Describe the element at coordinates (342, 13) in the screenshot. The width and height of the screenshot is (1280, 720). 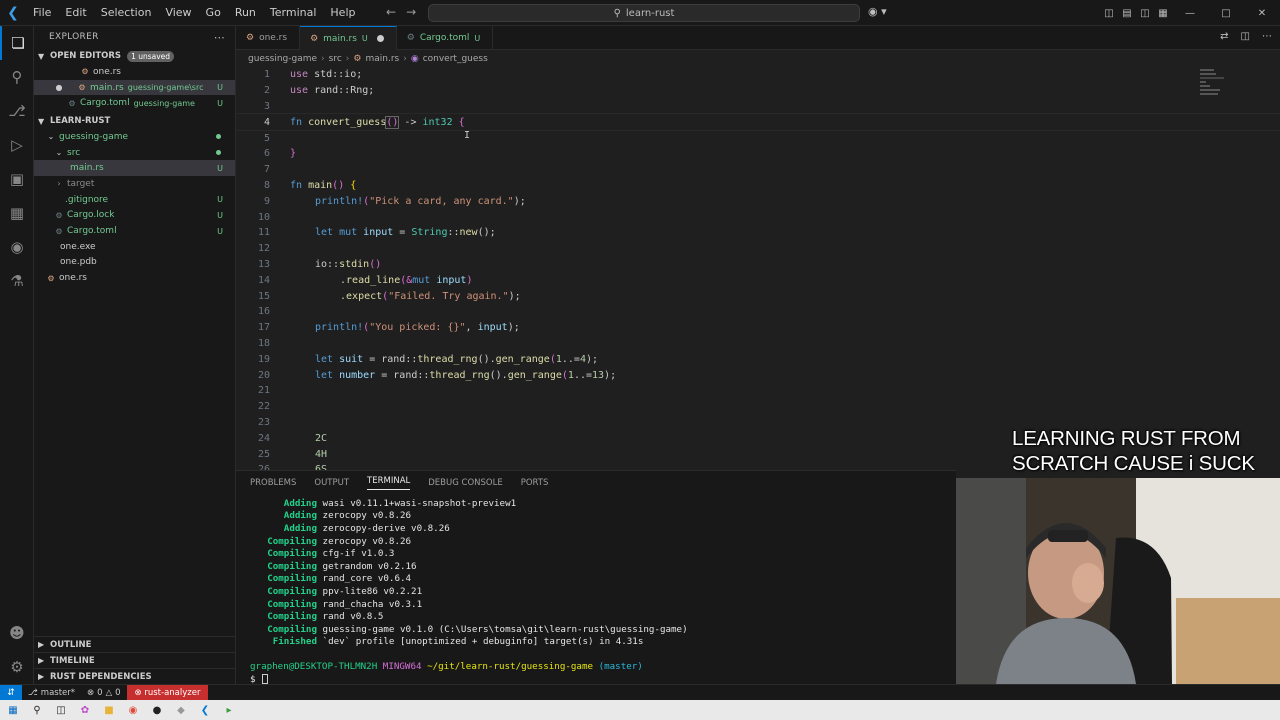
I see `menu-help: Help` at that location.